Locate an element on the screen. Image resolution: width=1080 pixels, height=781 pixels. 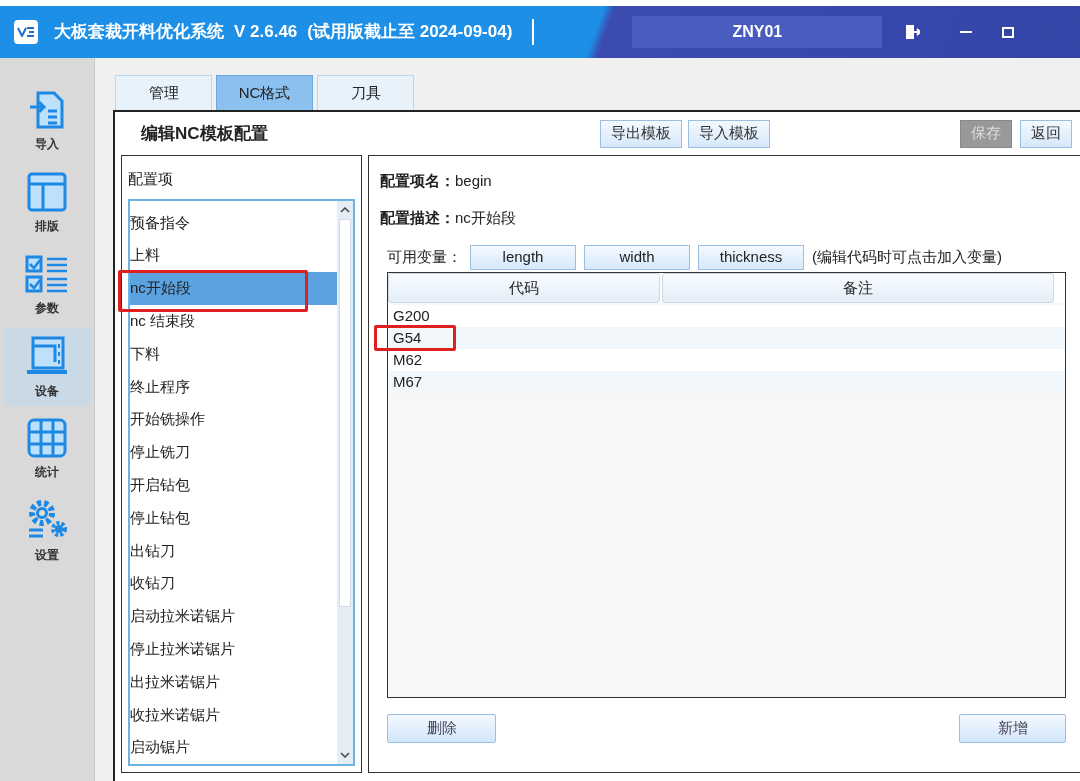
table-row: M62 is located at coordinates (726, 360).